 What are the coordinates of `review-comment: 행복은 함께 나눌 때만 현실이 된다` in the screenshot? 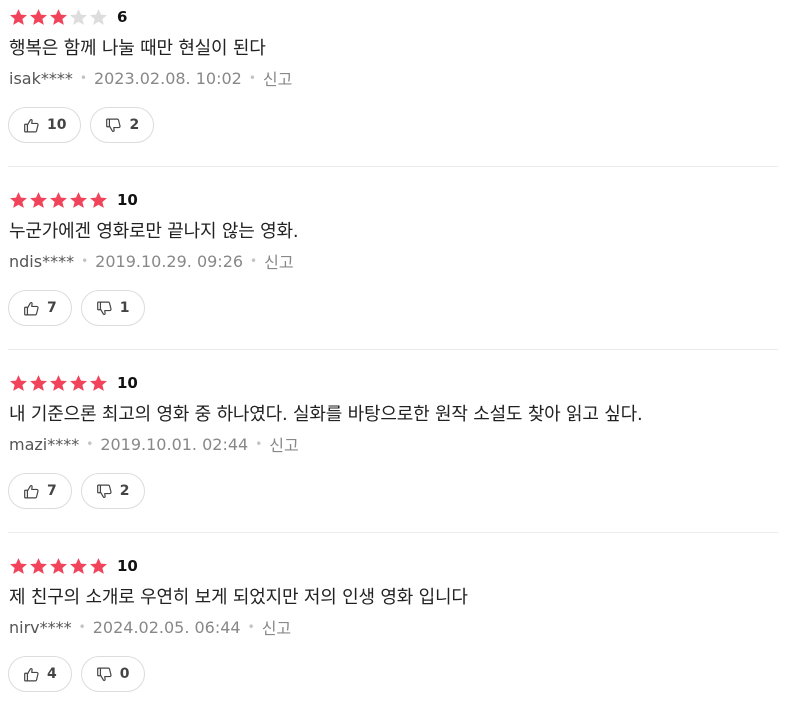 It's located at (137, 48).